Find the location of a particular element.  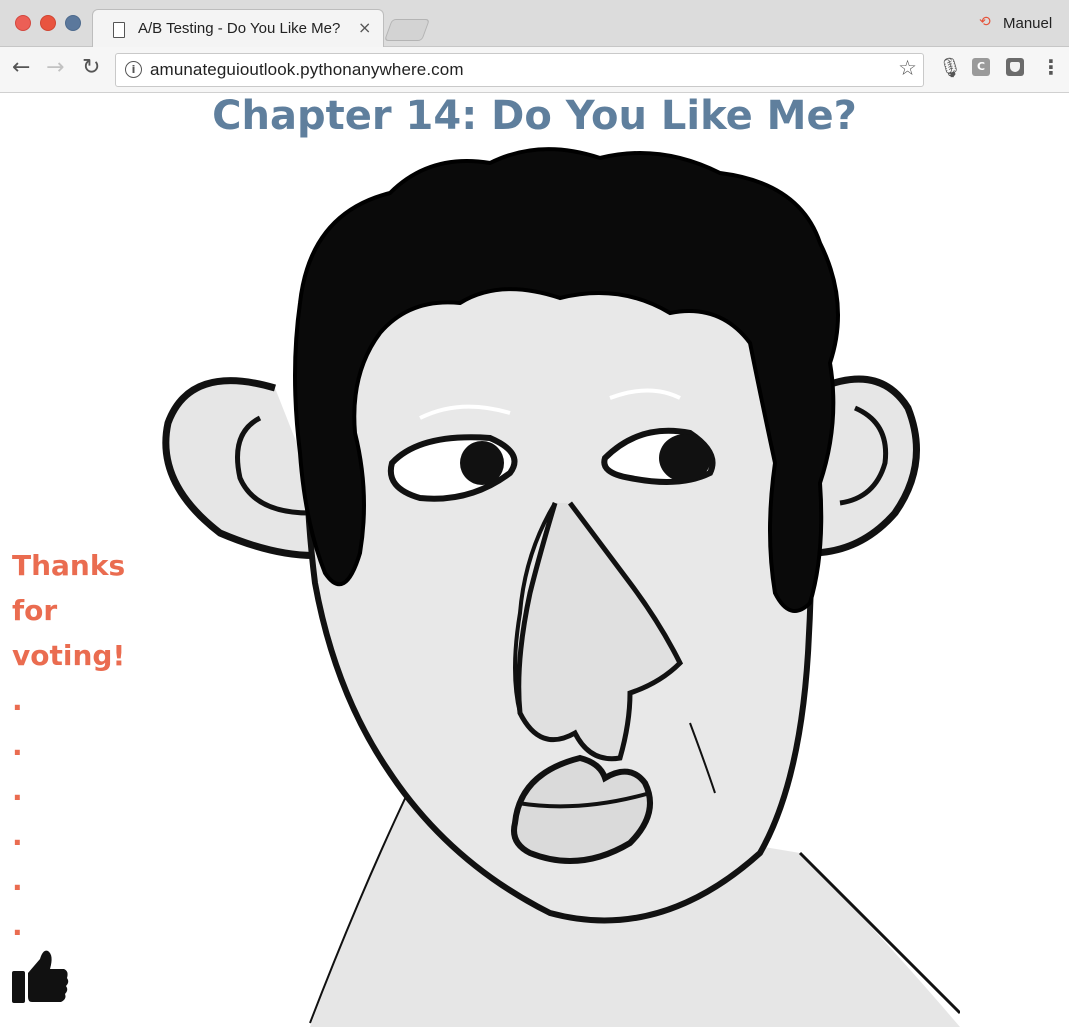

maximize-window-button is located at coordinates (73, 23).